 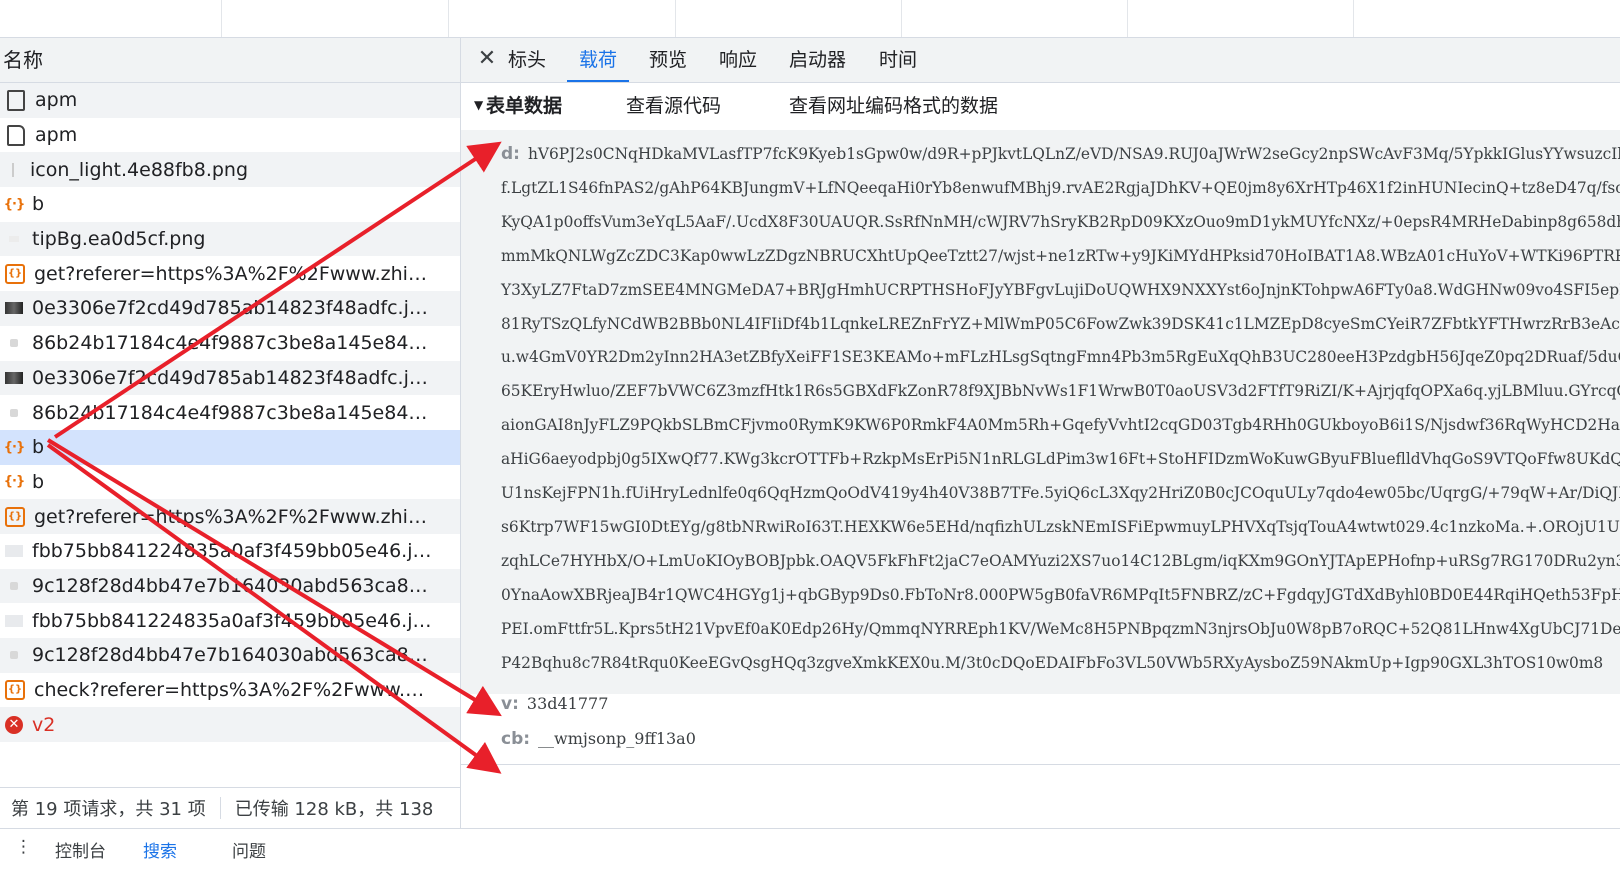 What do you see at coordinates (230, 60) in the screenshot?
I see `name-column-header: 名称` at bounding box center [230, 60].